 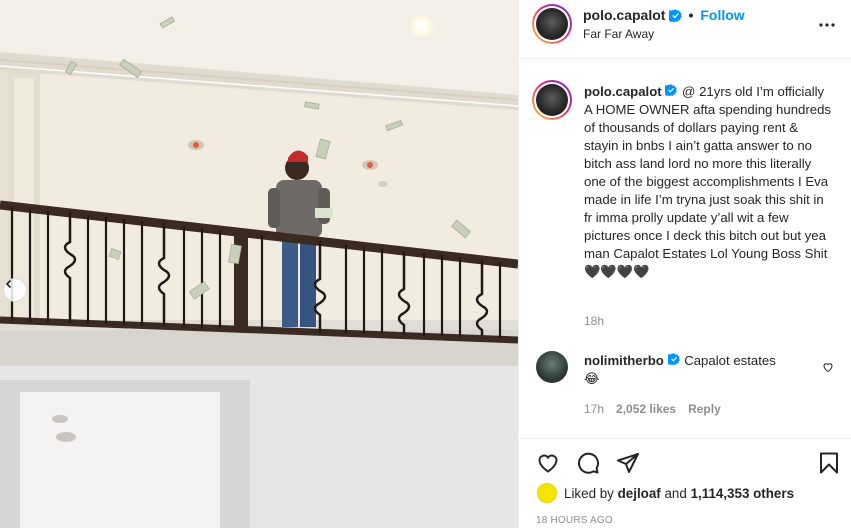 What do you see at coordinates (592, 378) in the screenshot?
I see `comment-emoji: 😂` at bounding box center [592, 378].